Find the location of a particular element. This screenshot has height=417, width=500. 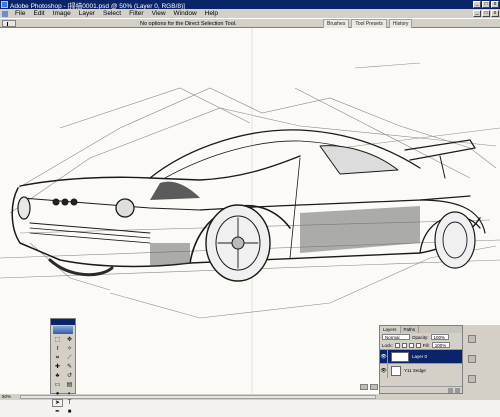

eraser-icon: ▭ is located at coordinates (57, 385).